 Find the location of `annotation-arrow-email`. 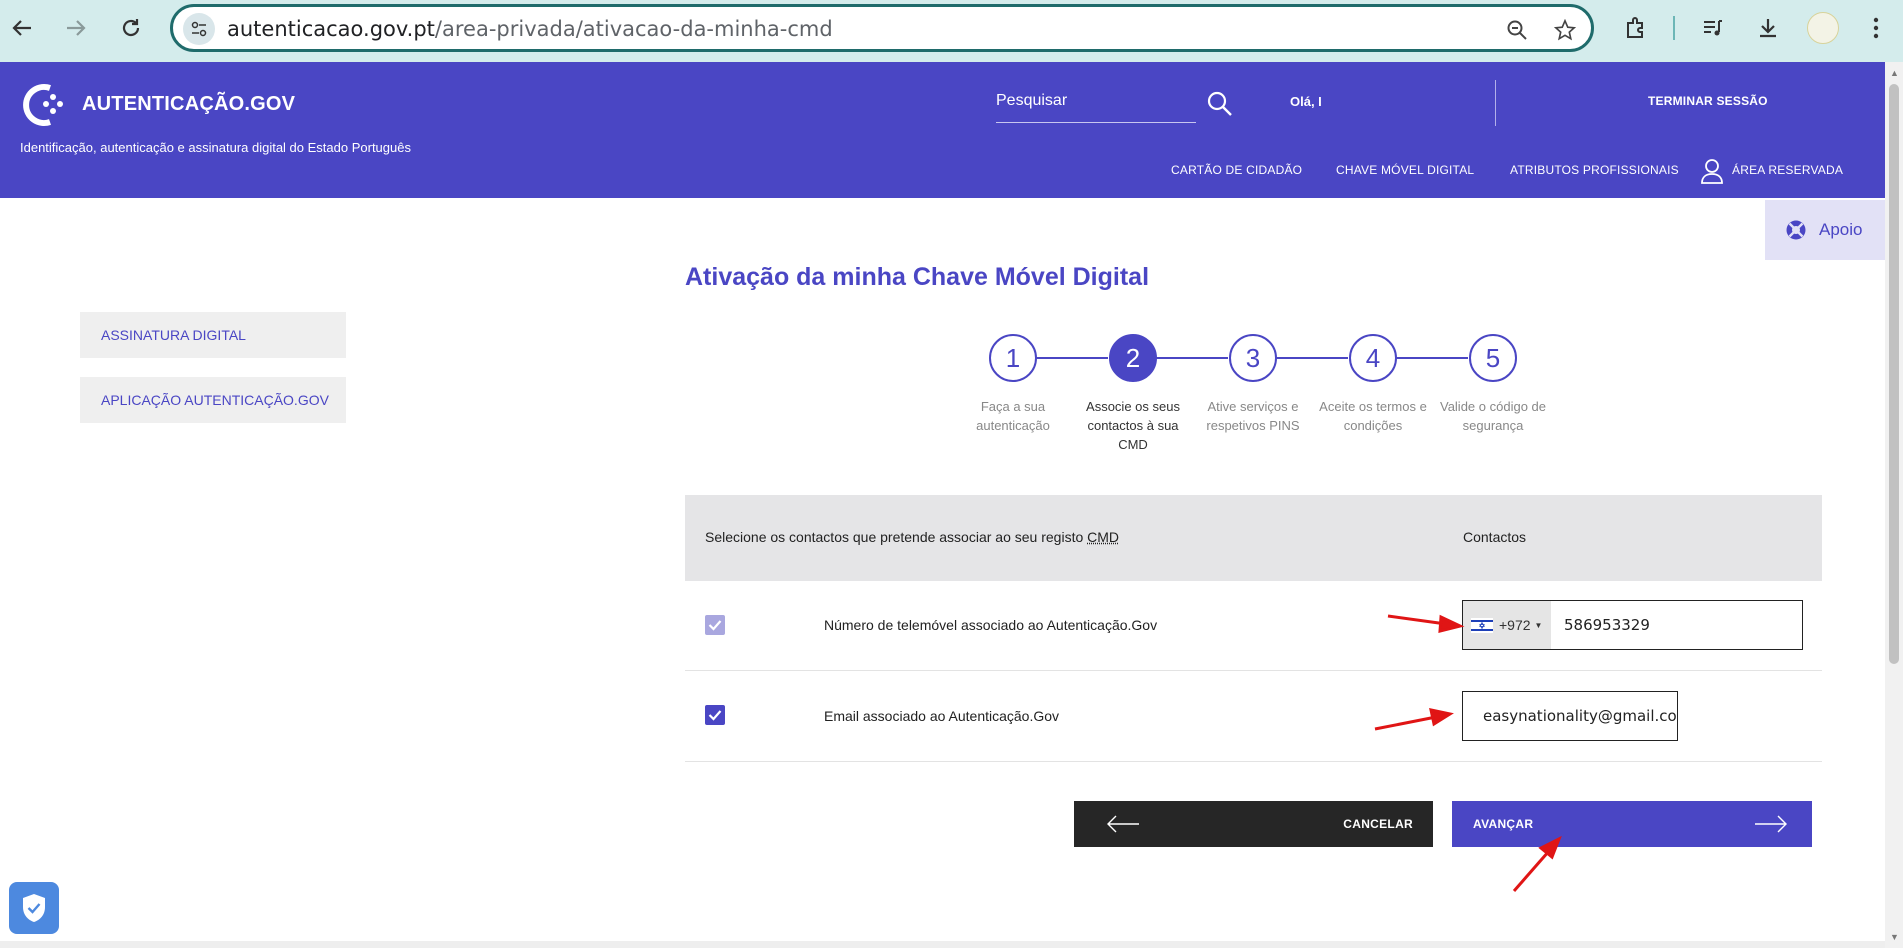

annotation-arrow-email is located at coordinates (1414, 719).